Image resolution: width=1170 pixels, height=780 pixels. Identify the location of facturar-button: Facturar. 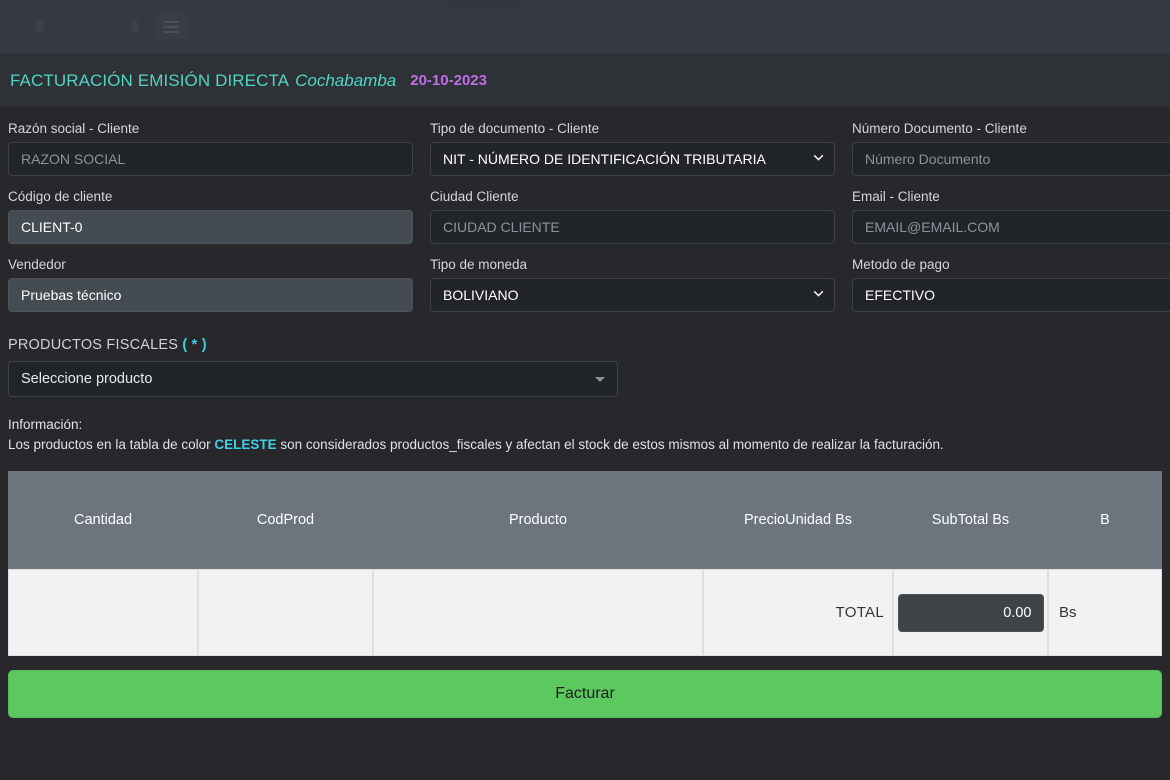
(585, 694).